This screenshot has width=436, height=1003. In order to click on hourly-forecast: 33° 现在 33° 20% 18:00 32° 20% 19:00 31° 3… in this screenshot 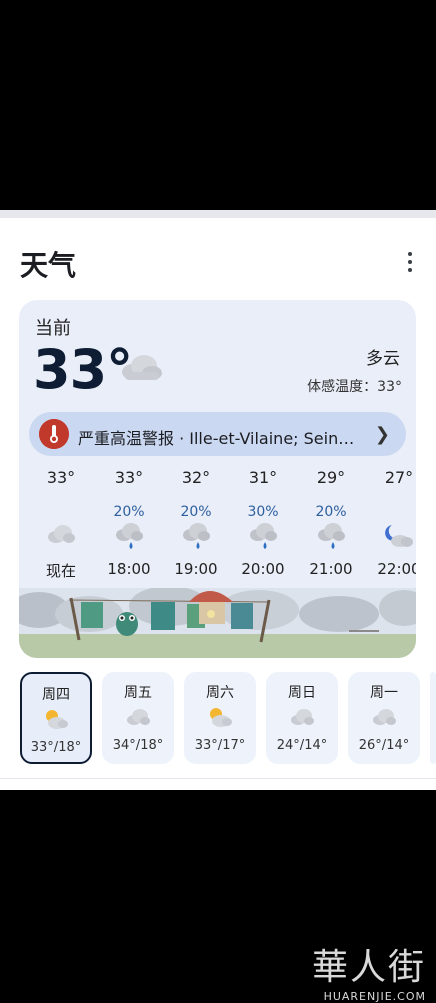, I will do `click(217, 528)`.